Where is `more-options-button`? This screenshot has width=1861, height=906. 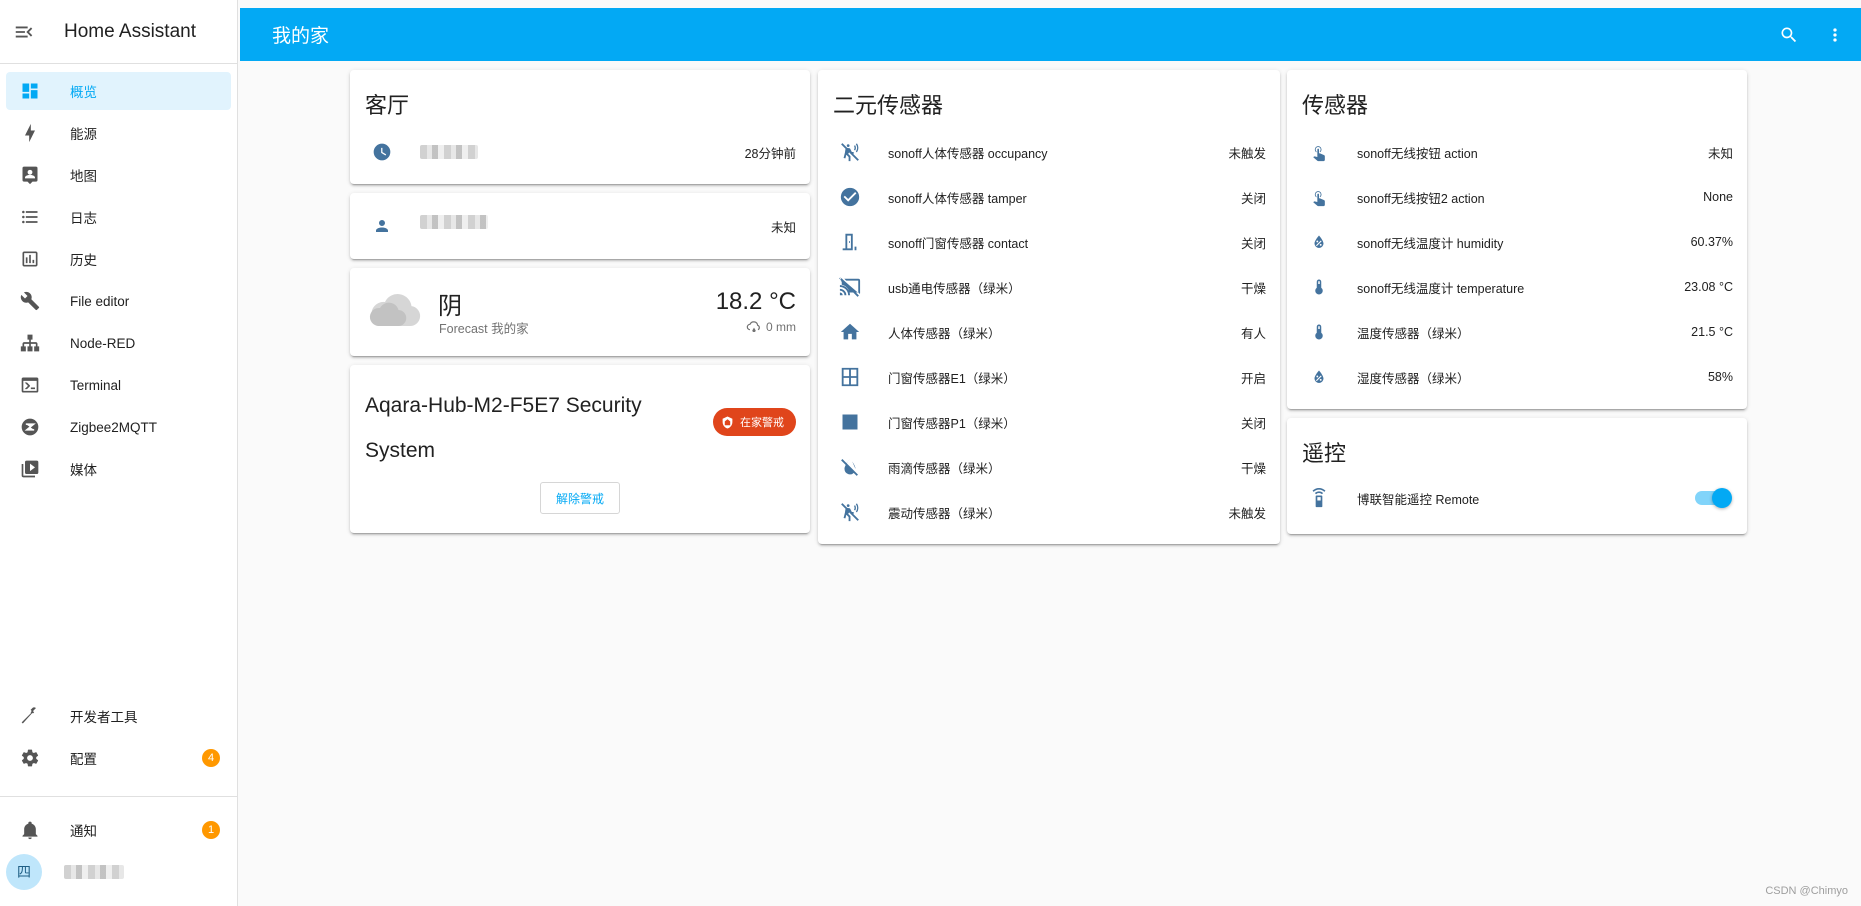
more-options-button is located at coordinates (1835, 35).